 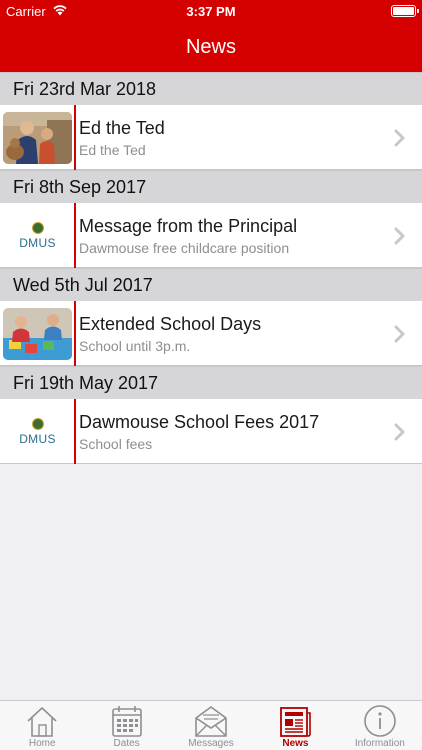 What do you see at coordinates (296, 722) in the screenshot?
I see `newspaper-icon` at bounding box center [296, 722].